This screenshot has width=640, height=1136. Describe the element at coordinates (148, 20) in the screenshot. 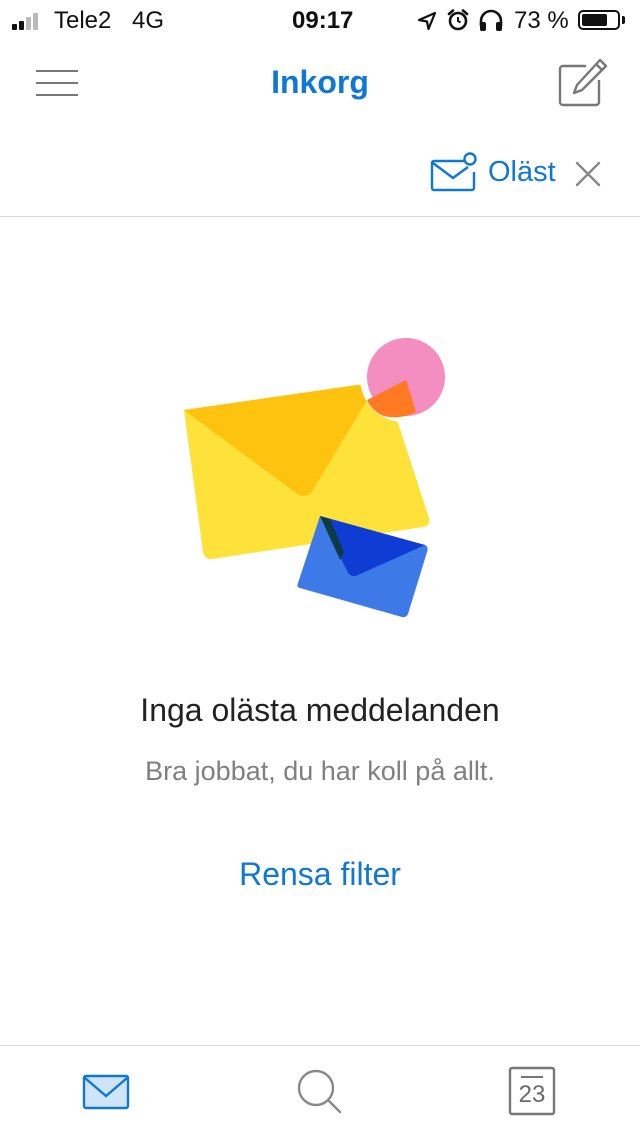

I see `network-type: 4G` at that location.